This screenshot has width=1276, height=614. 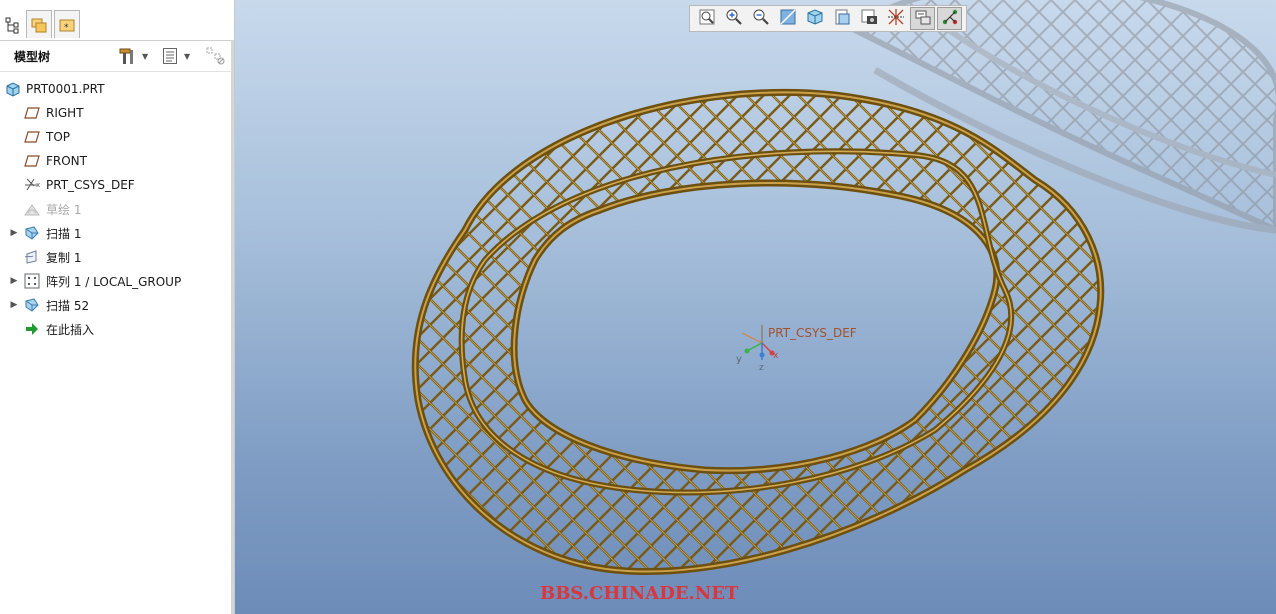 I want to click on reorient-button, so click(x=787, y=18).